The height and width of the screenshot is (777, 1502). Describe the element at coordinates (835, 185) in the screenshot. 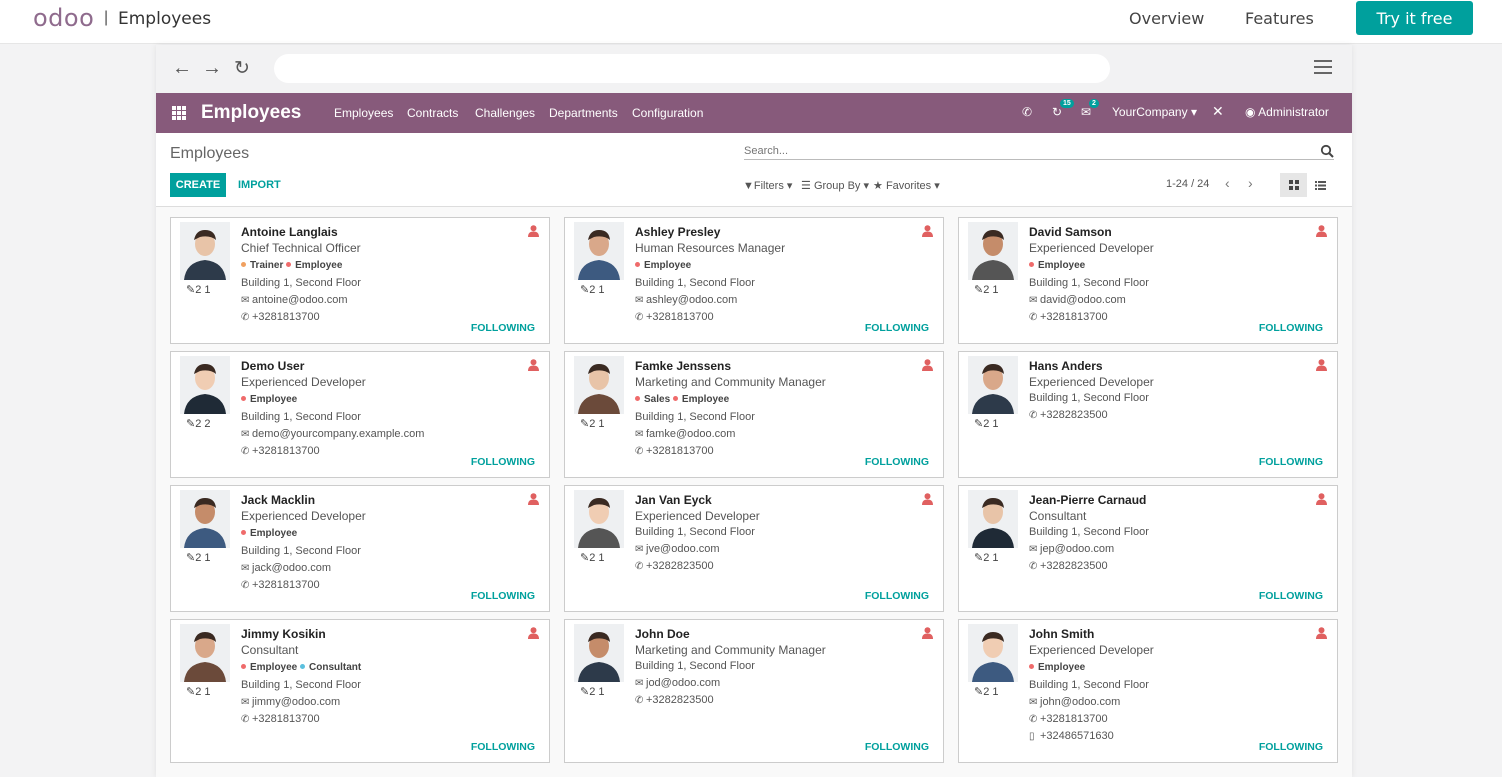

I see `group-by-dropdown: ☰ Group By ▾` at that location.